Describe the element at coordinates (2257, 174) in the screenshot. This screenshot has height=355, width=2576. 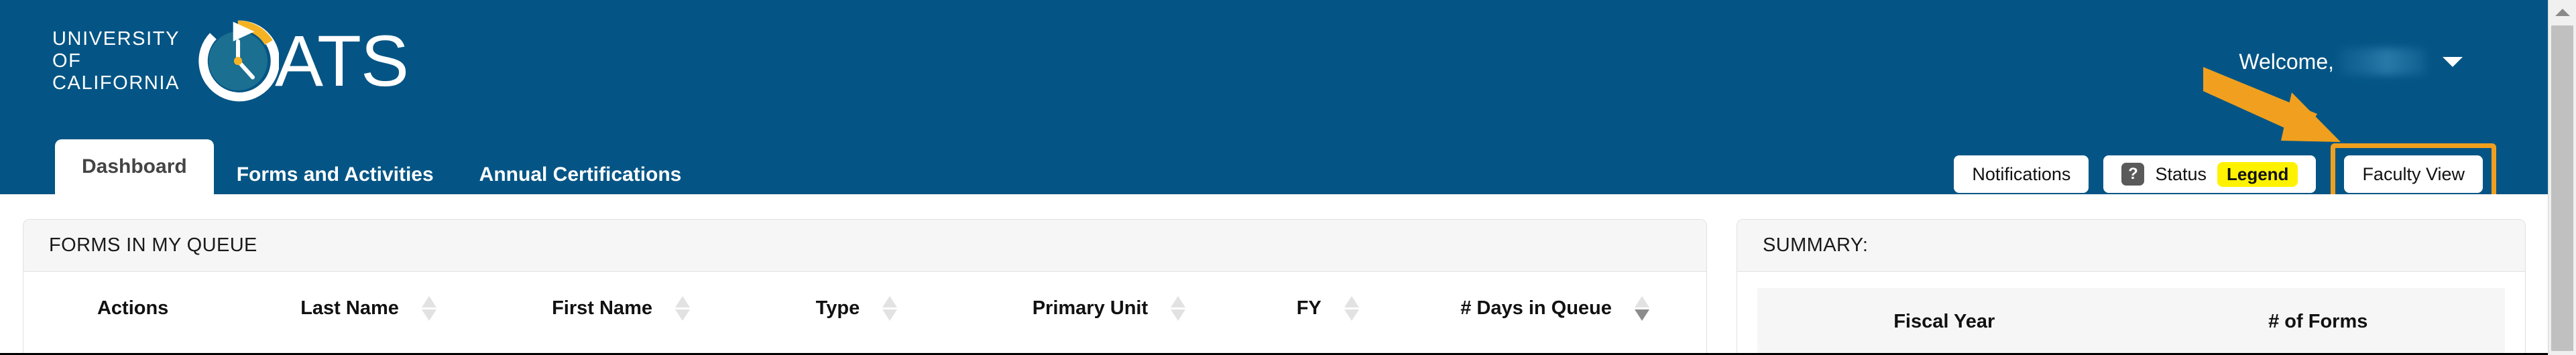
I see `legend-badge: Legend` at that location.